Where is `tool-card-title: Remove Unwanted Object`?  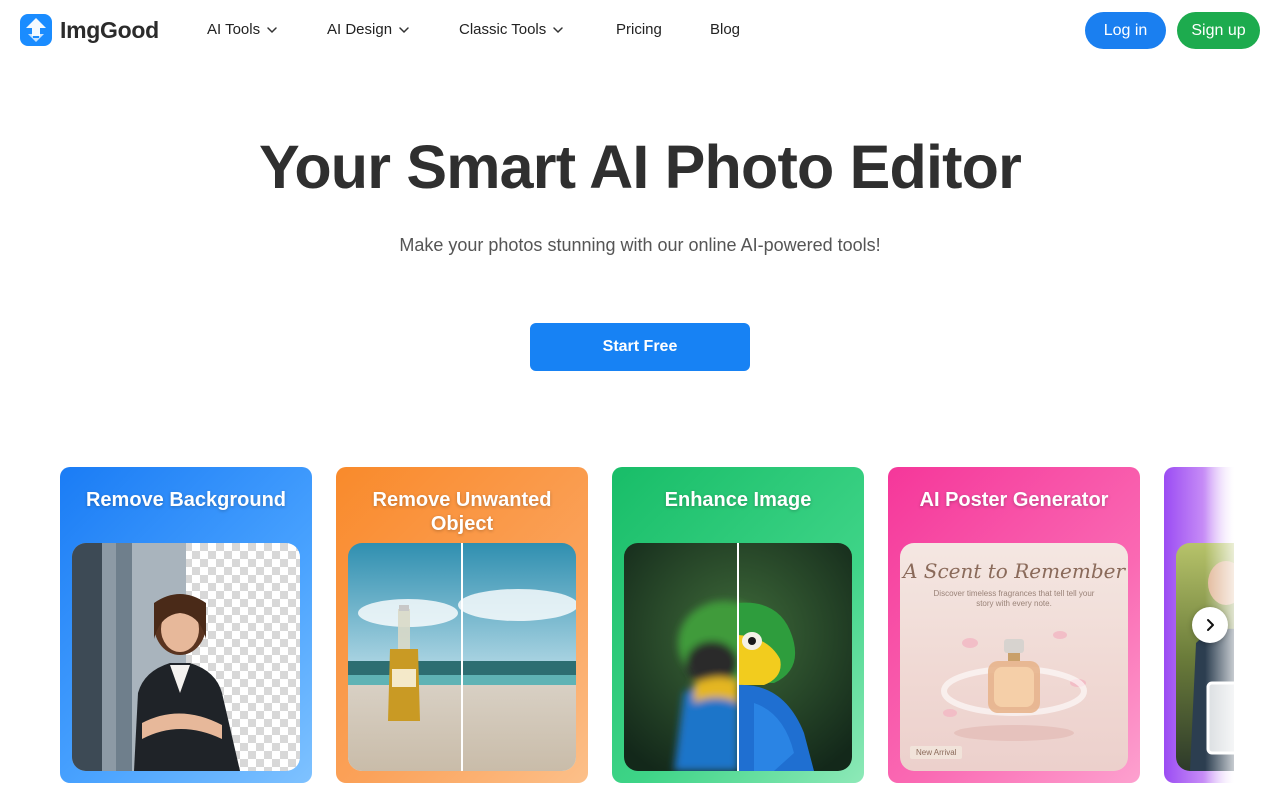 tool-card-title: Remove Unwanted Object is located at coordinates (462, 512).